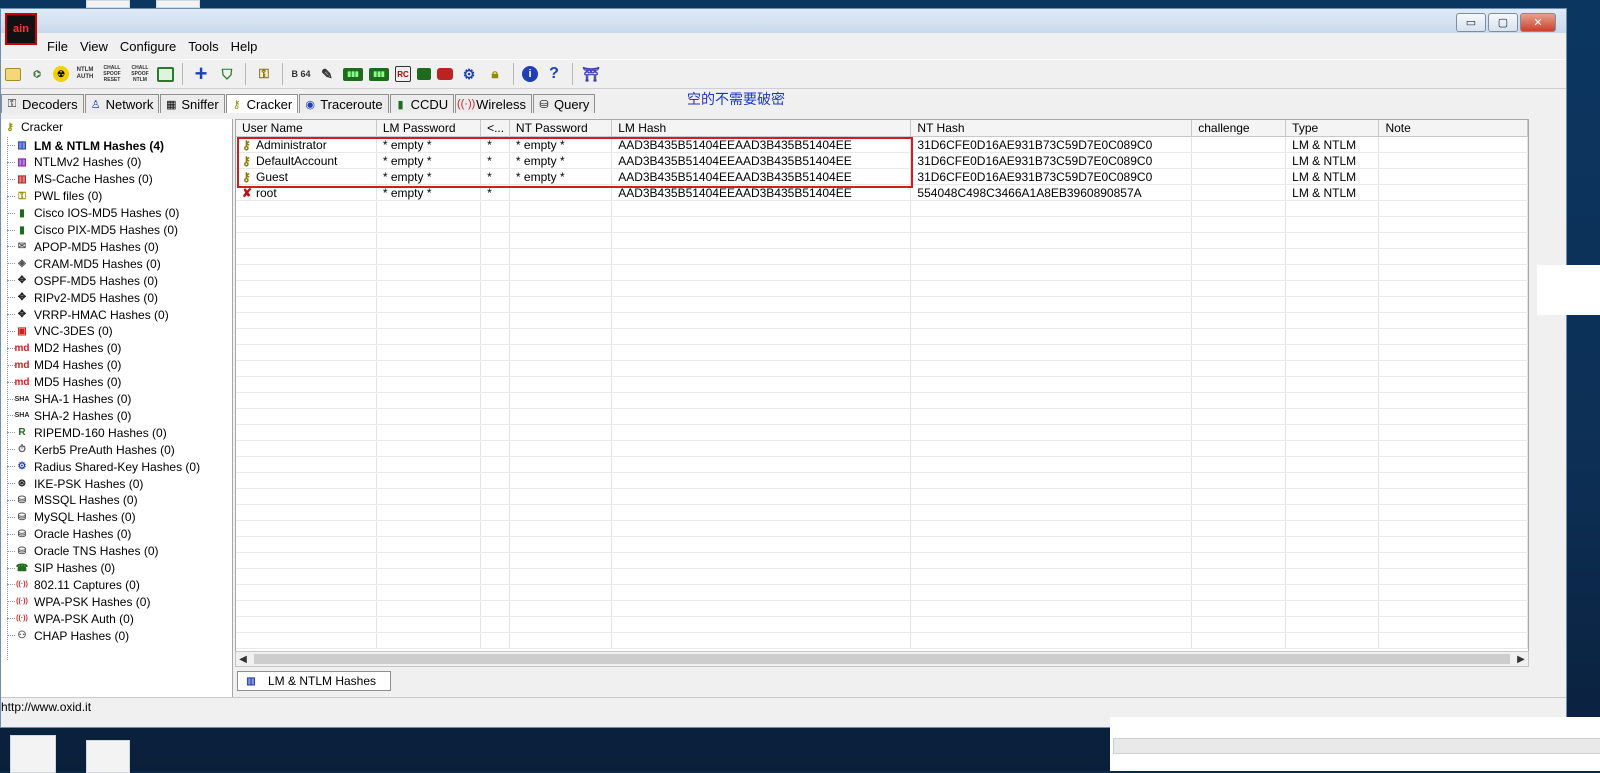  I want to click on tree-item: ▥ MS-Cache Hashes (0), so click(80, 179).